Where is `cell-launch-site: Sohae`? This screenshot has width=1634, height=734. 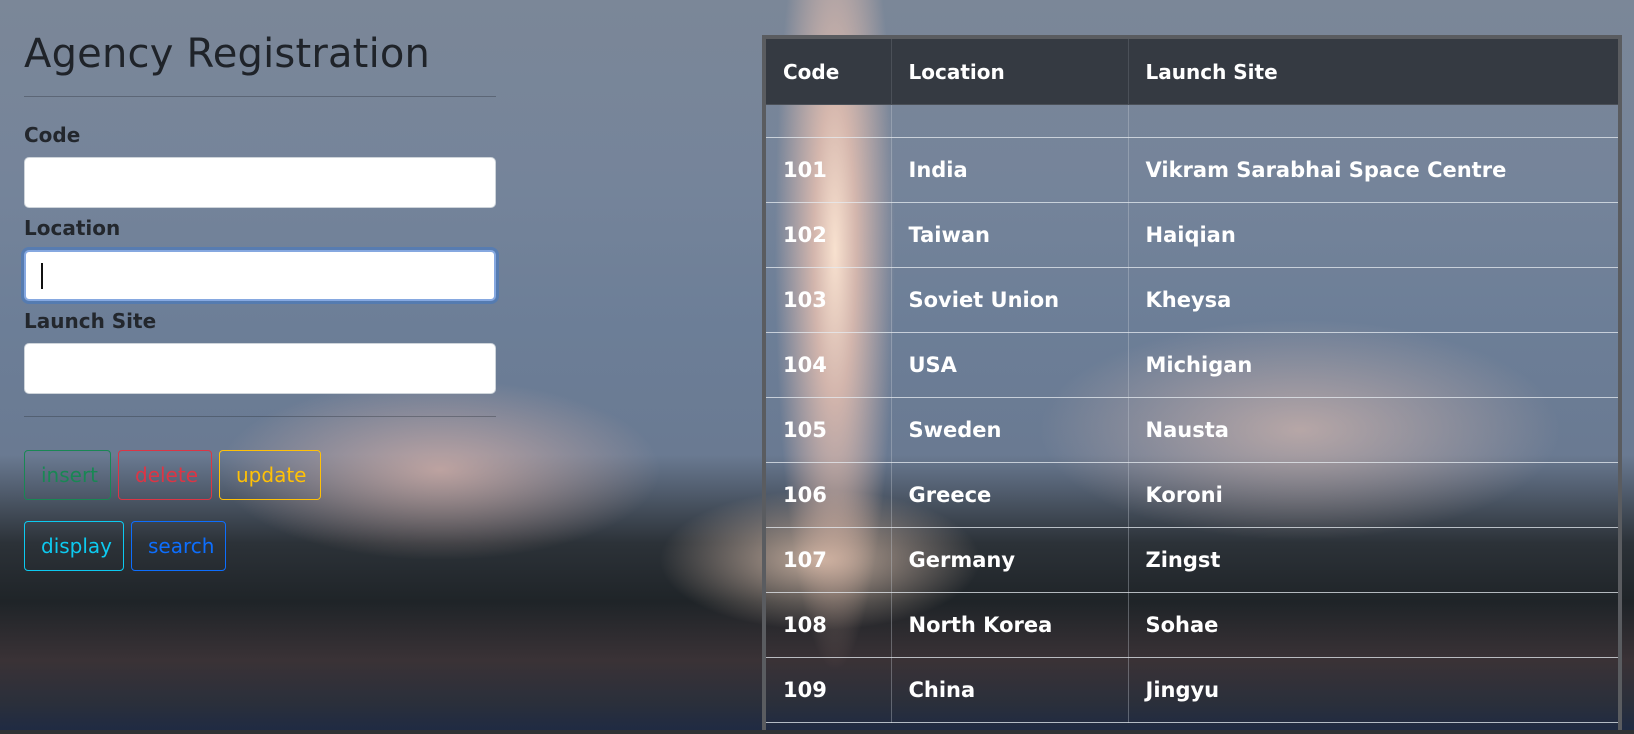
cell-launch-site: Sohae is located at coordinates (1373, 625).